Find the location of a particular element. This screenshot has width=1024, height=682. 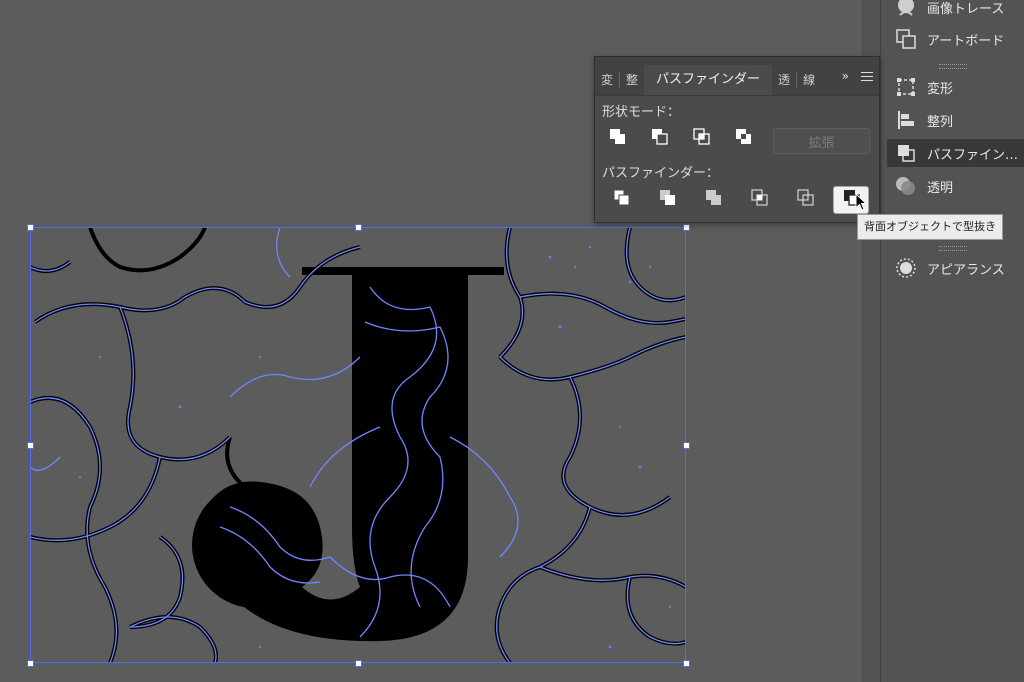

minus-front-icon is located at coordinates (660, 139).